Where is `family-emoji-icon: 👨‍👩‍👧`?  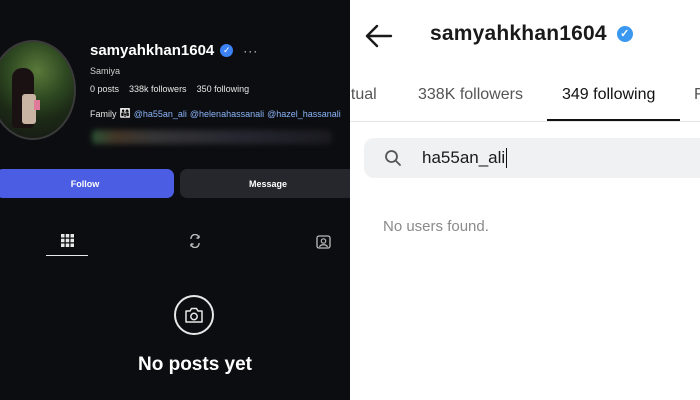
family-emoji-icon: 👨‍👩‍👧 is located at coordinates (125, 113).